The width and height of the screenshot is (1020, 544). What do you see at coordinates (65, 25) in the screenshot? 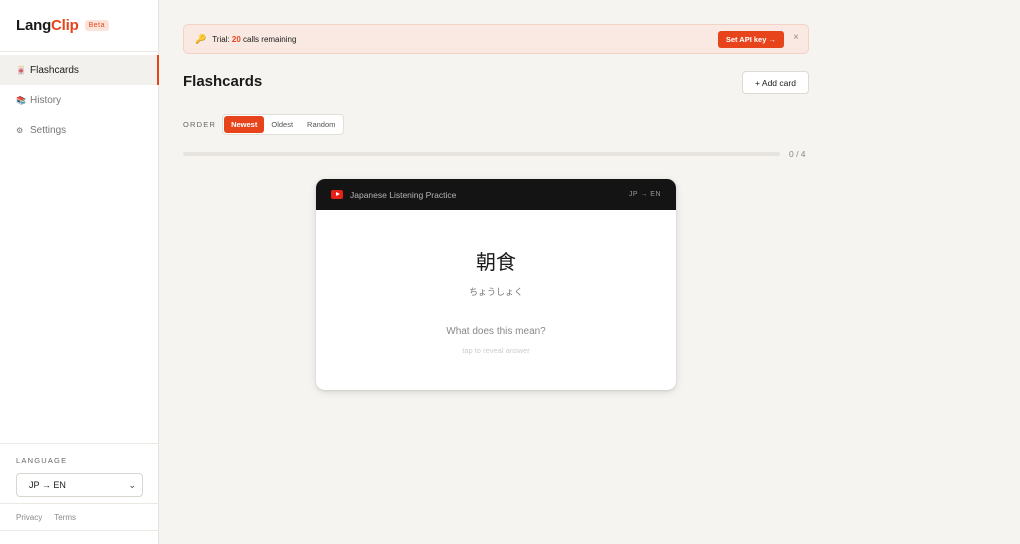
I see `brand-clip: Clip` at bounding box center [65, 25].